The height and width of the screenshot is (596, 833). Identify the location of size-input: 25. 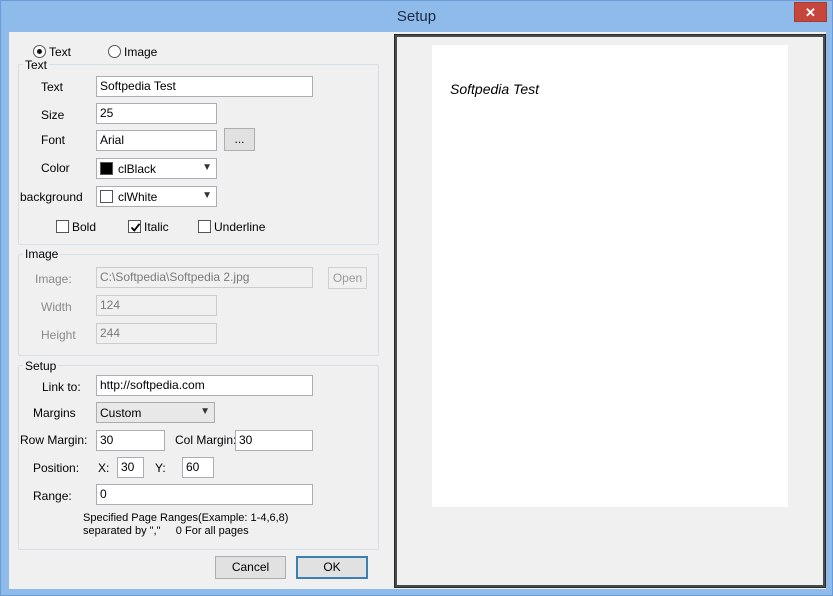
(156, 113).